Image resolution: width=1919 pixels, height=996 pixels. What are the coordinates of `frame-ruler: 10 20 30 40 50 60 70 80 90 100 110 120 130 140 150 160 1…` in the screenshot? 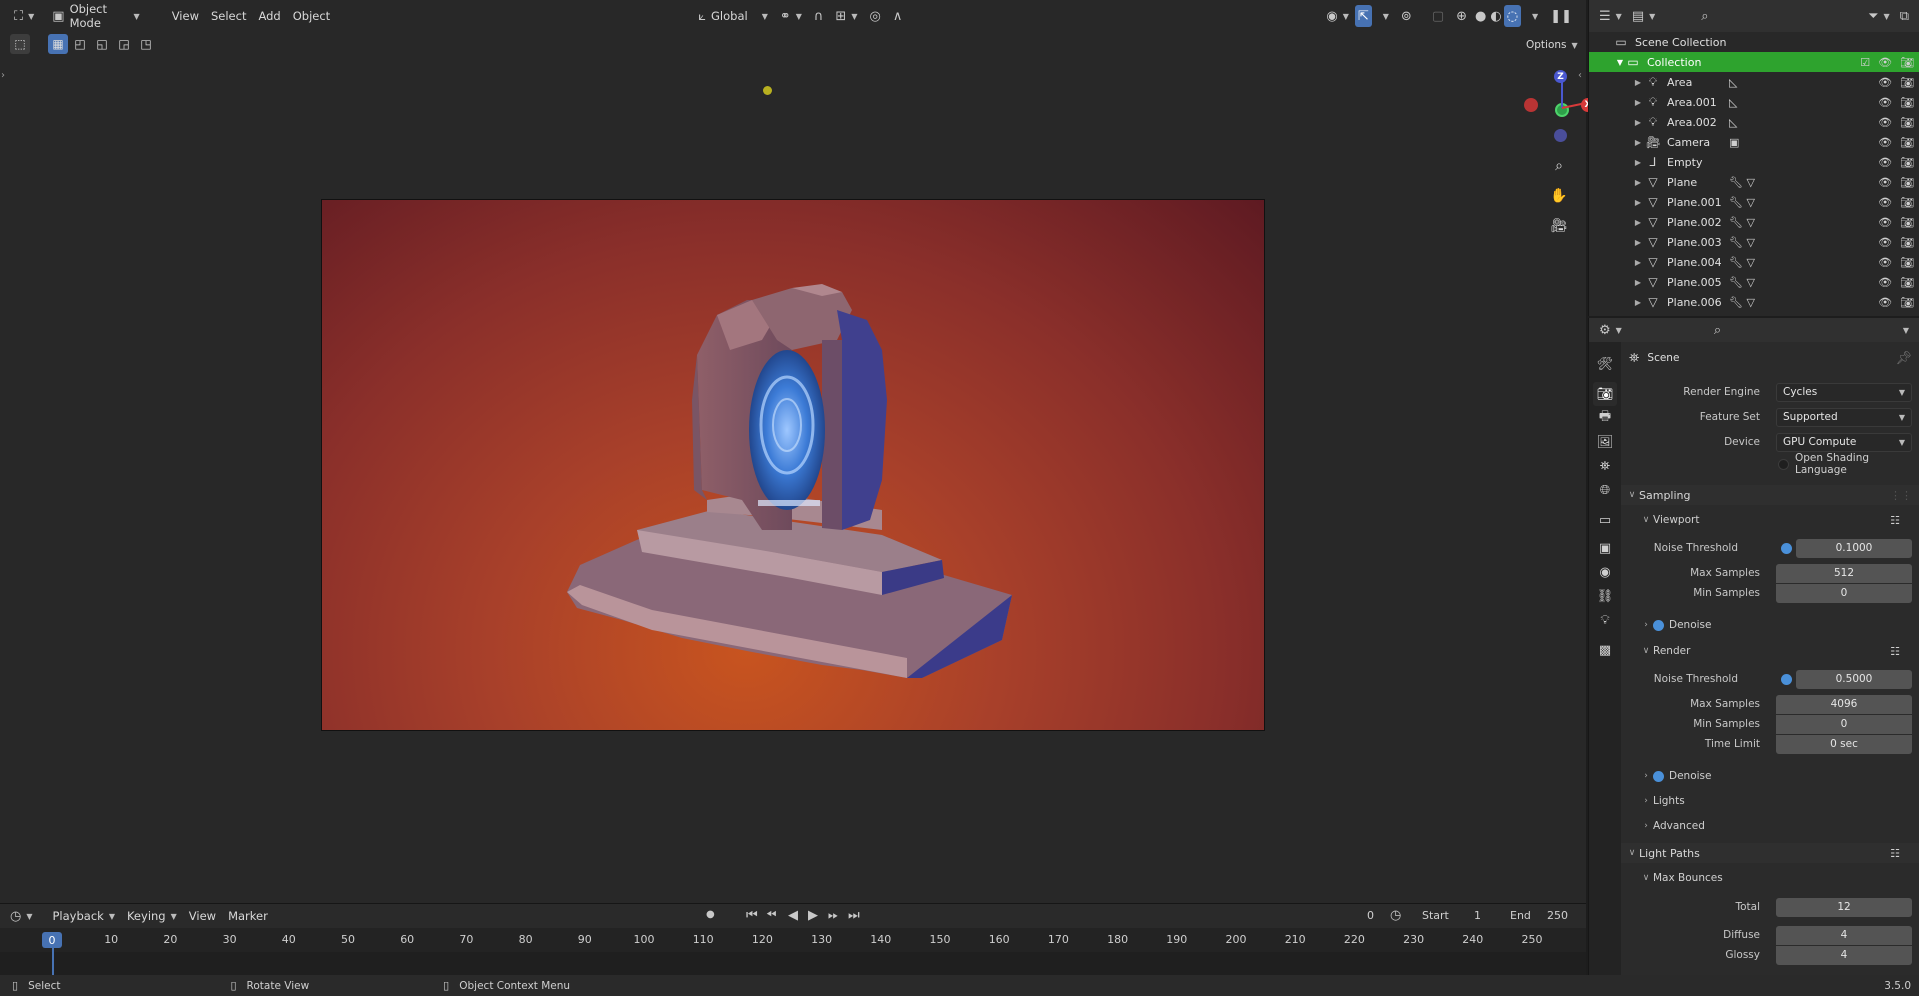 It's located at (793, 940).